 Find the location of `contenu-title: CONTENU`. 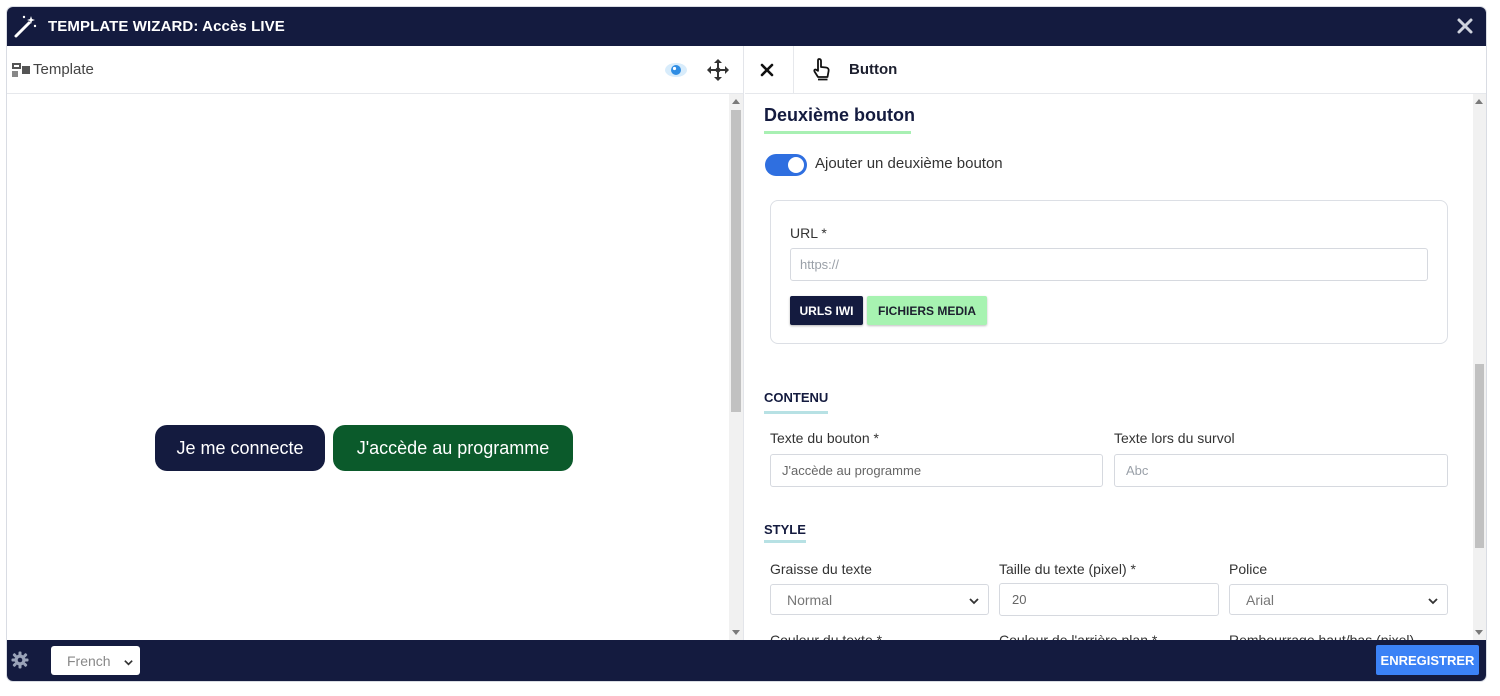

contenu-title: CONTENU is located at coordinates (796, 397).